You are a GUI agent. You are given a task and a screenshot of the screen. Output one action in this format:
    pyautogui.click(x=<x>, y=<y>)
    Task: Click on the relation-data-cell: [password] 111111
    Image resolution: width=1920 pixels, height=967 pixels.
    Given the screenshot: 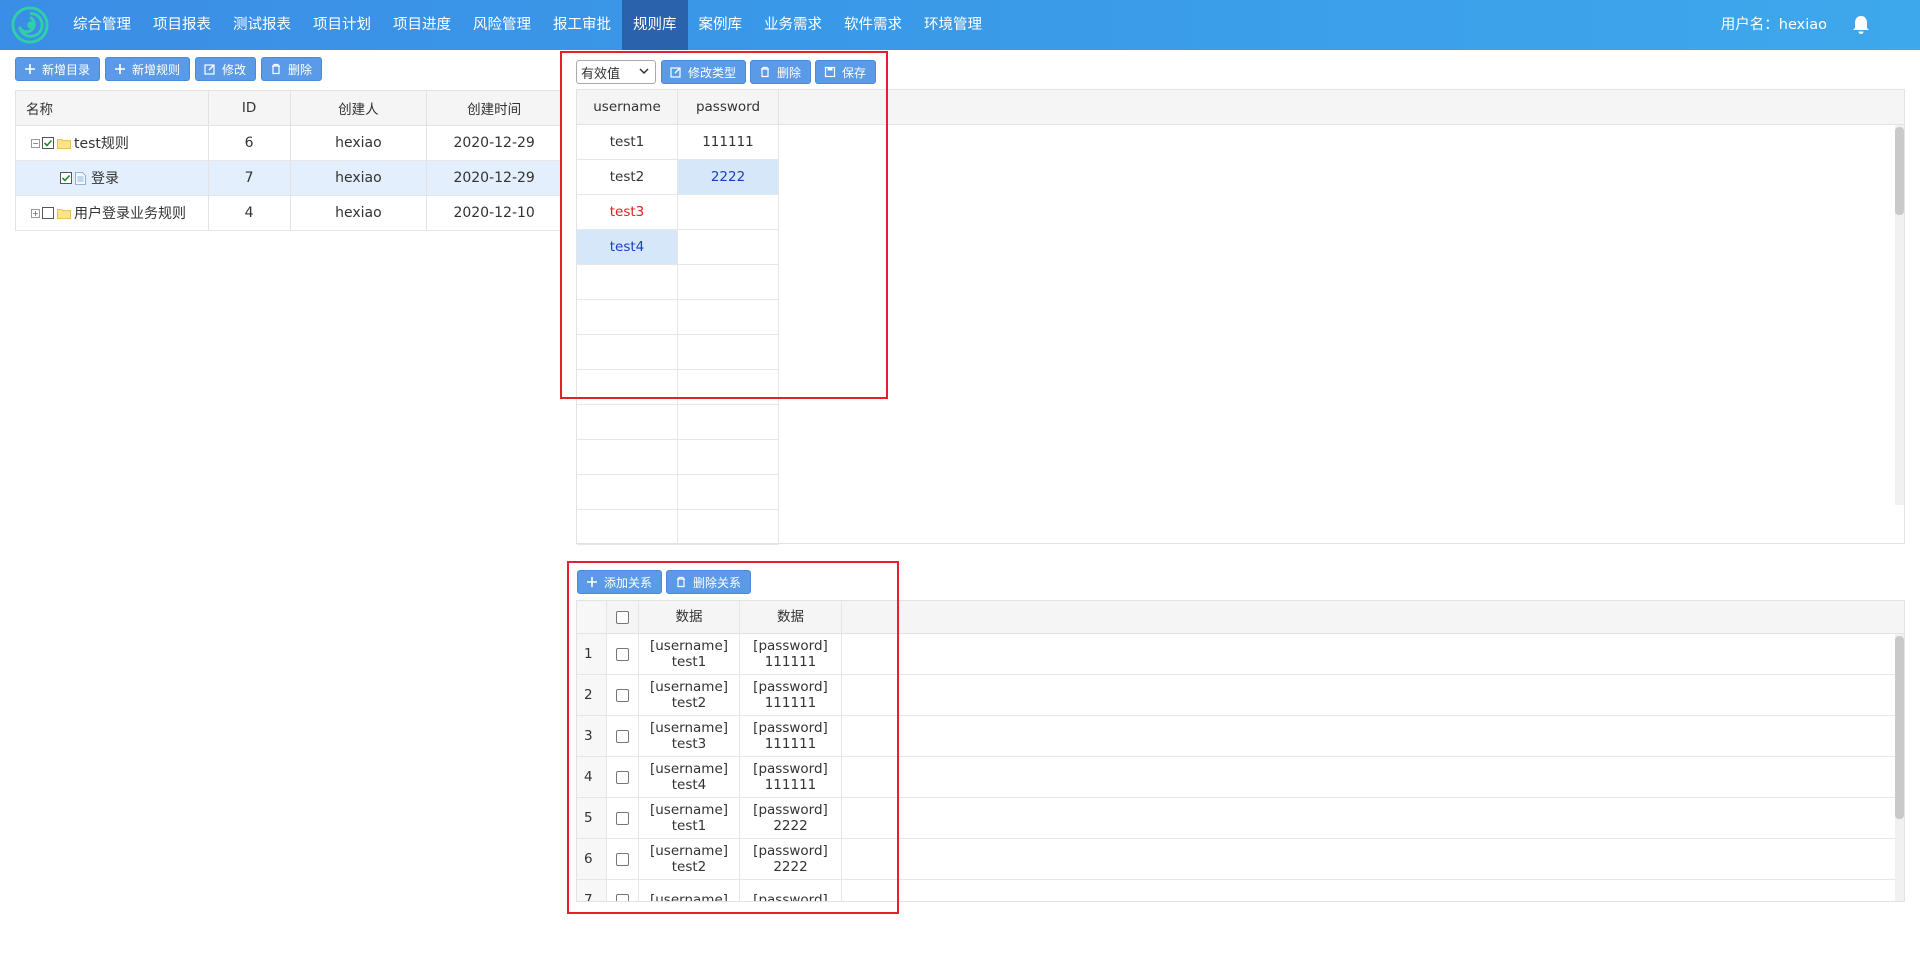 What is the action you would take?
    pyautogui.click(x=791, y=695)
    